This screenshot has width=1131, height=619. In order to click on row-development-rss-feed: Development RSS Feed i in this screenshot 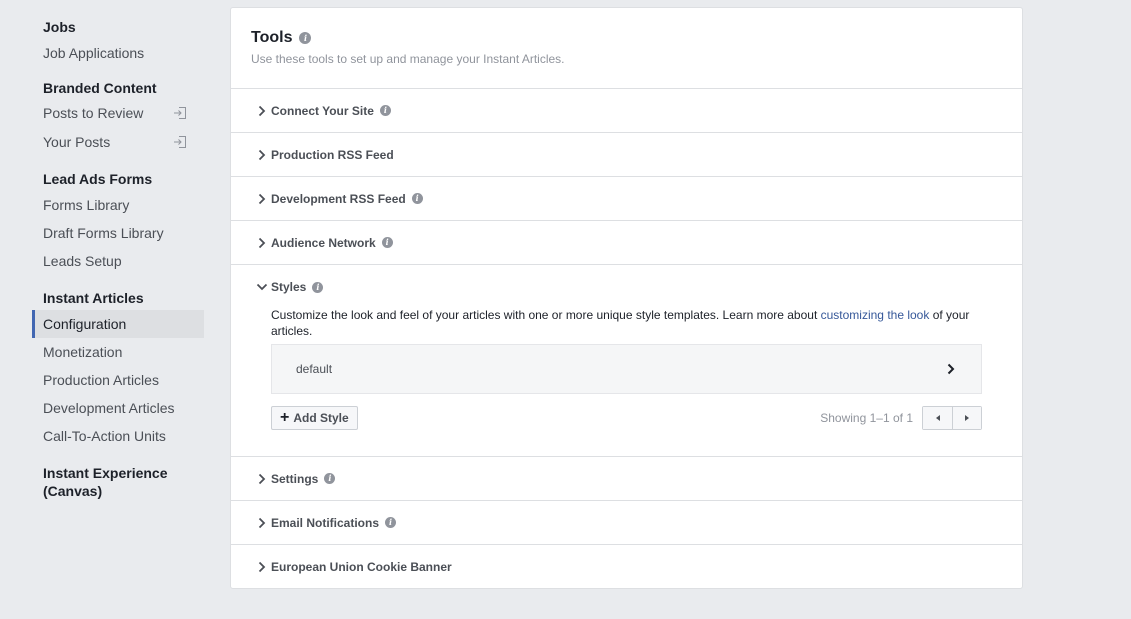, I will do `click(626, 199)`.